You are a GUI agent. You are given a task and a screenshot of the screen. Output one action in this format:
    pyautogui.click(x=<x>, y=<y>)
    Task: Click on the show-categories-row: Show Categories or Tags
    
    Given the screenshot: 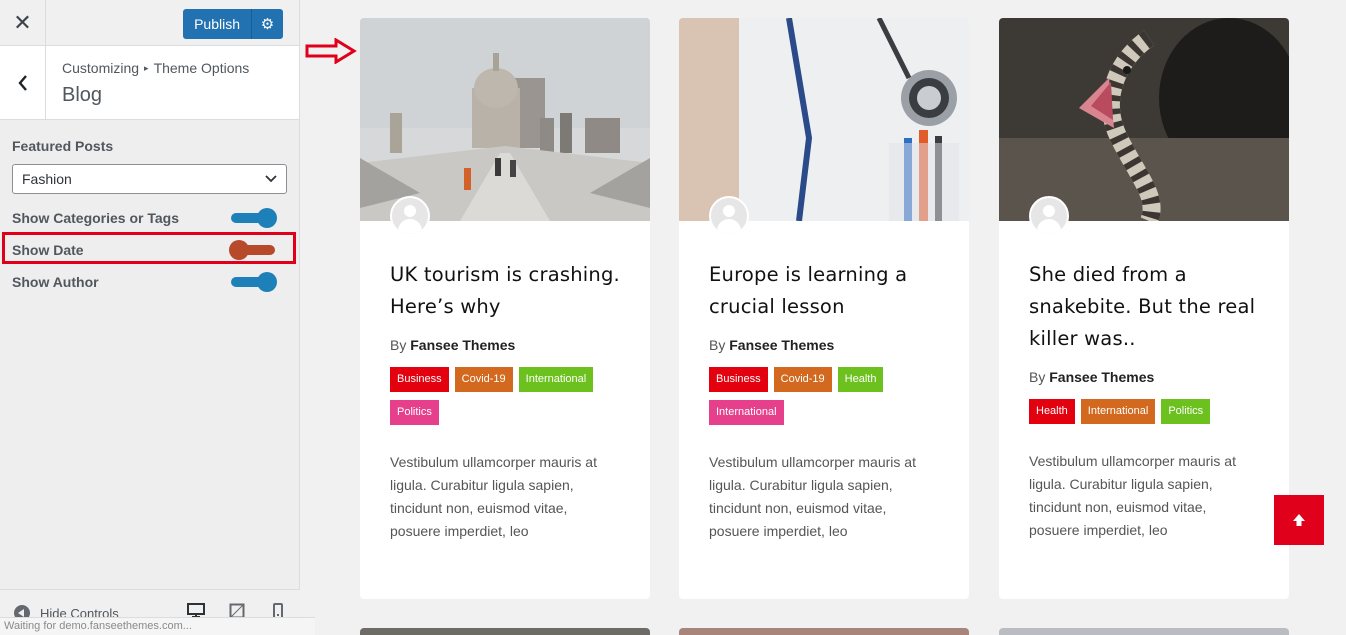 What is the action you would take?
    pyautogui.click(x=149, y=218)
    